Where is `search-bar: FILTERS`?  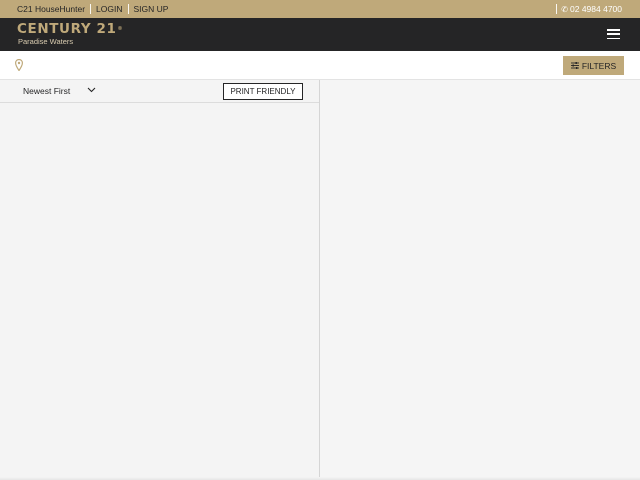
search-bar: FILTERS is located at coordinates (320, 65).